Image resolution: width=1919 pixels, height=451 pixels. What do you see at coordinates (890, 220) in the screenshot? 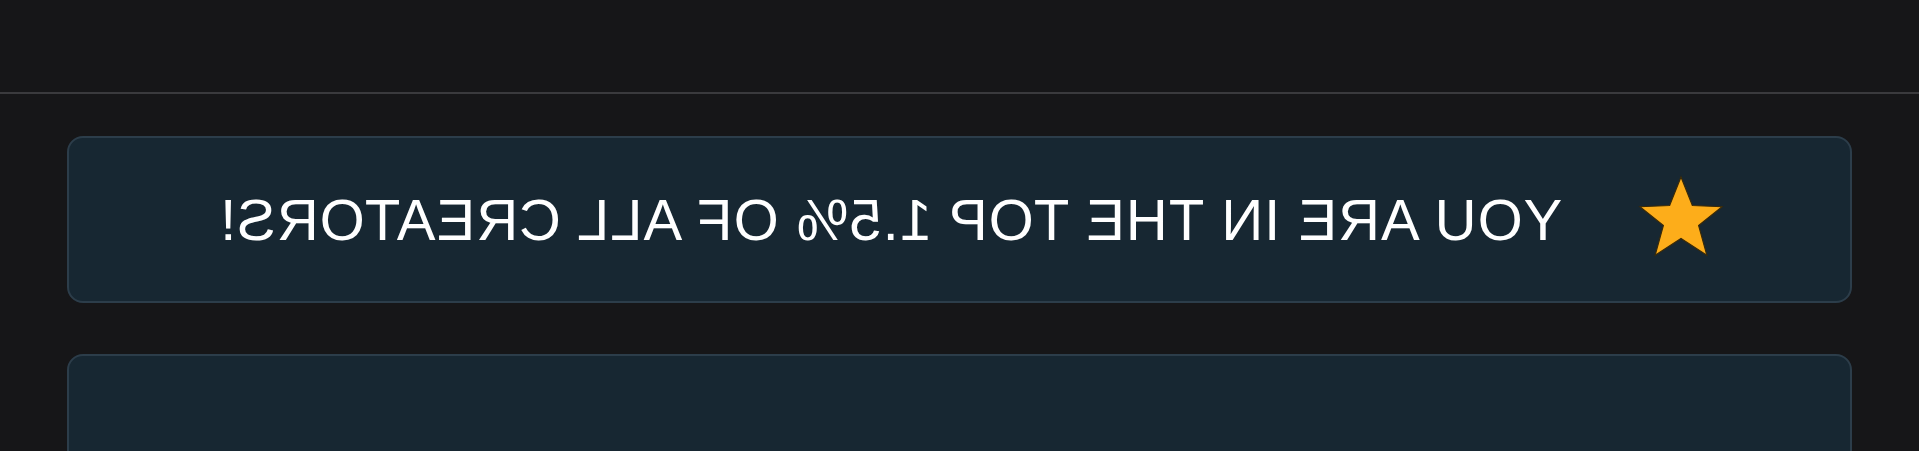
I see `banner-text: YOU ARE IN THE TOP 1.5% OF ALL CREATORS!` at bounding box center [890, 220].